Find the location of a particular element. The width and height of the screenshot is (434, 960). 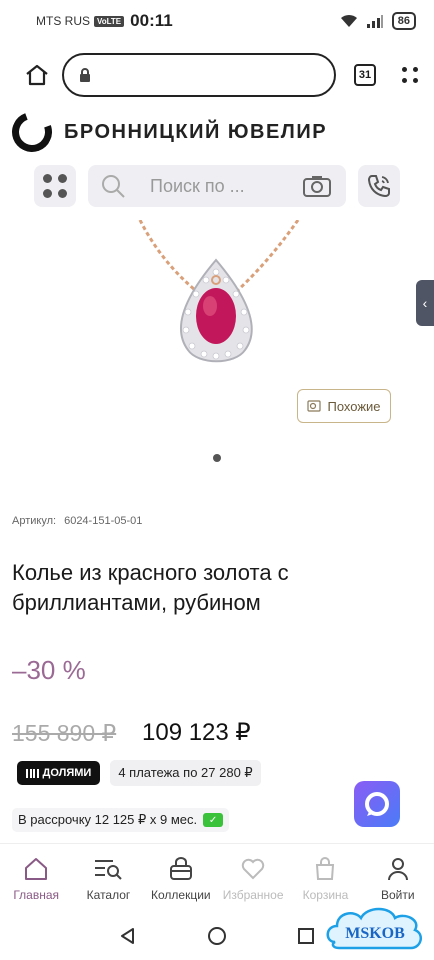

back-icon is located at coordinates (128, 936).